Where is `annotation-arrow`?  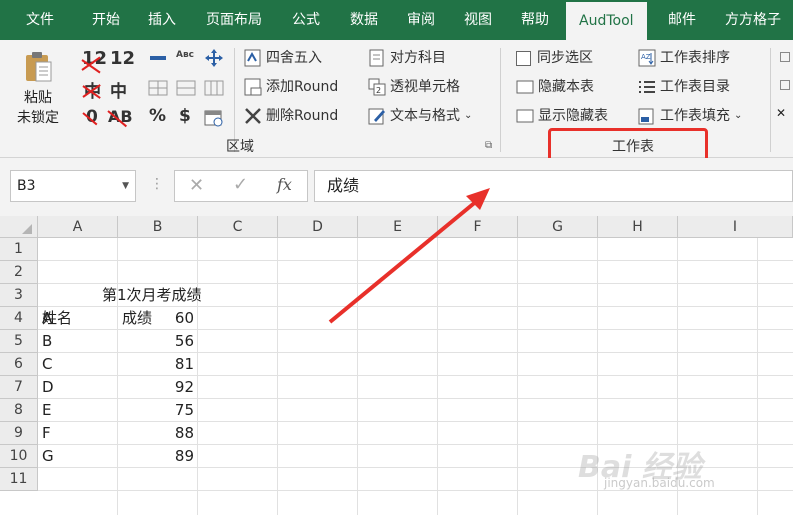 annotation-arrow is located at coordinates (409, 256).